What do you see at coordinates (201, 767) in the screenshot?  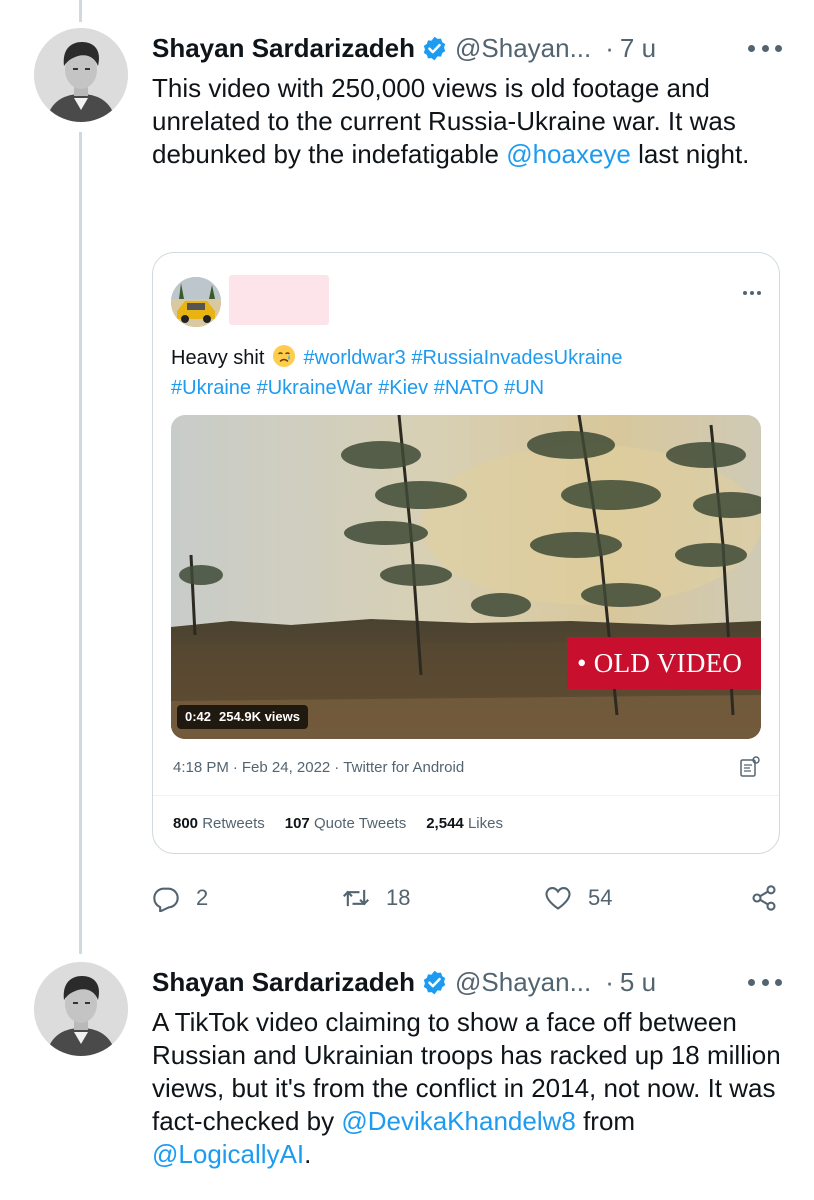 I see `timestamp-time: 4:18 PM` at bounding box center [201, 767].